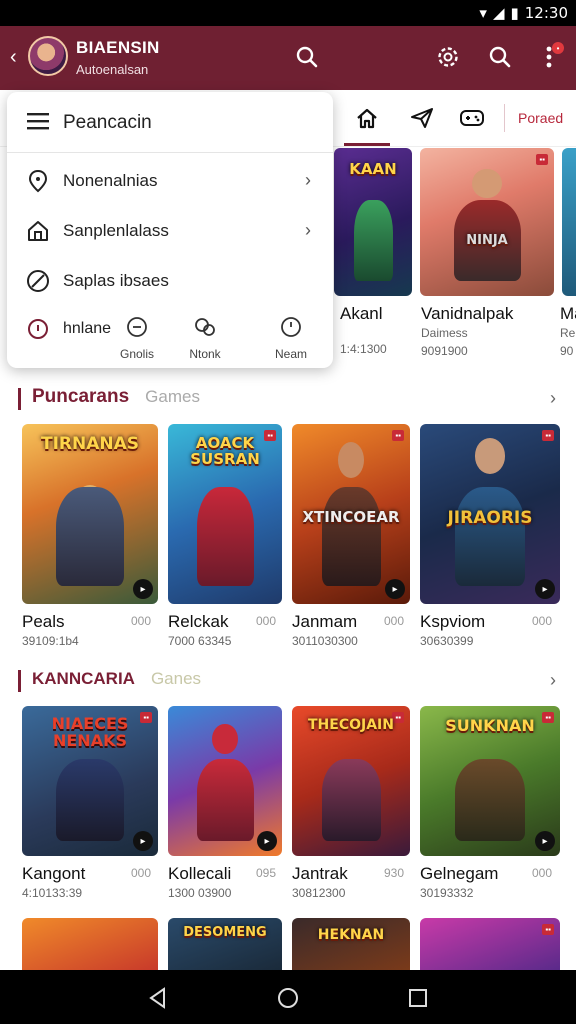  I want to click on app-bar: ‹ BIAENSIN Autoenalsan •, so click(288, 58).